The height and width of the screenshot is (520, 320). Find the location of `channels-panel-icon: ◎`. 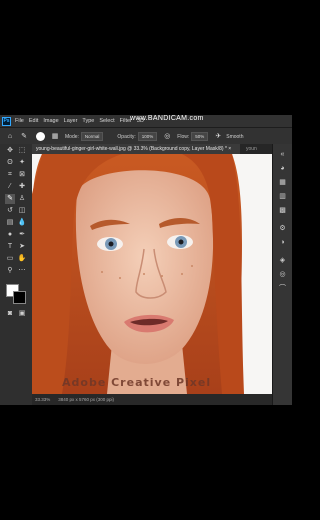

channels-panel-icon: ◎ is located at coordinates (282, 274).